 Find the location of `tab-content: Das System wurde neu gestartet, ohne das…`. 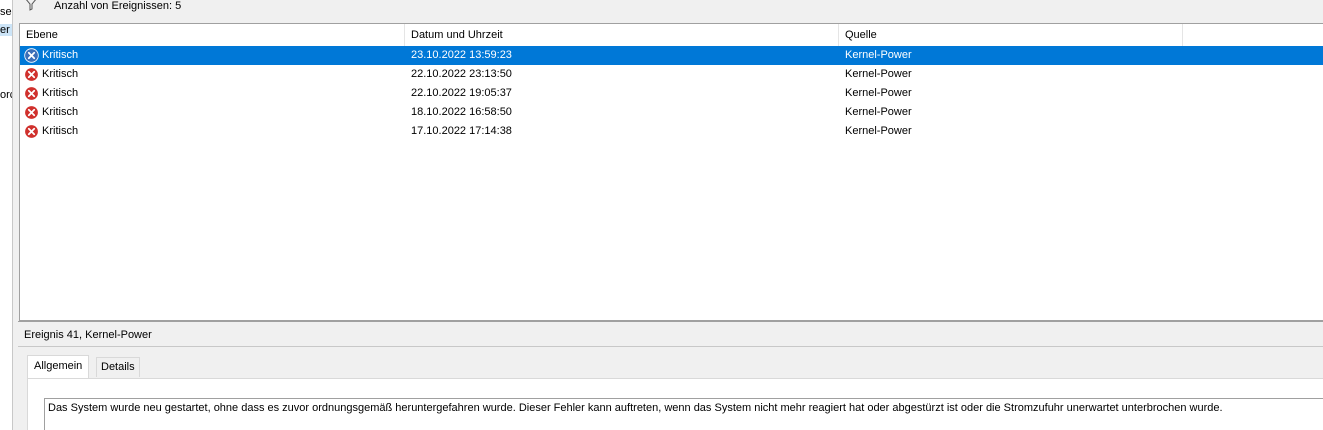

tab-content: Das System wurde neu gestartet, ohne das… is located at coordinates (675, 404).